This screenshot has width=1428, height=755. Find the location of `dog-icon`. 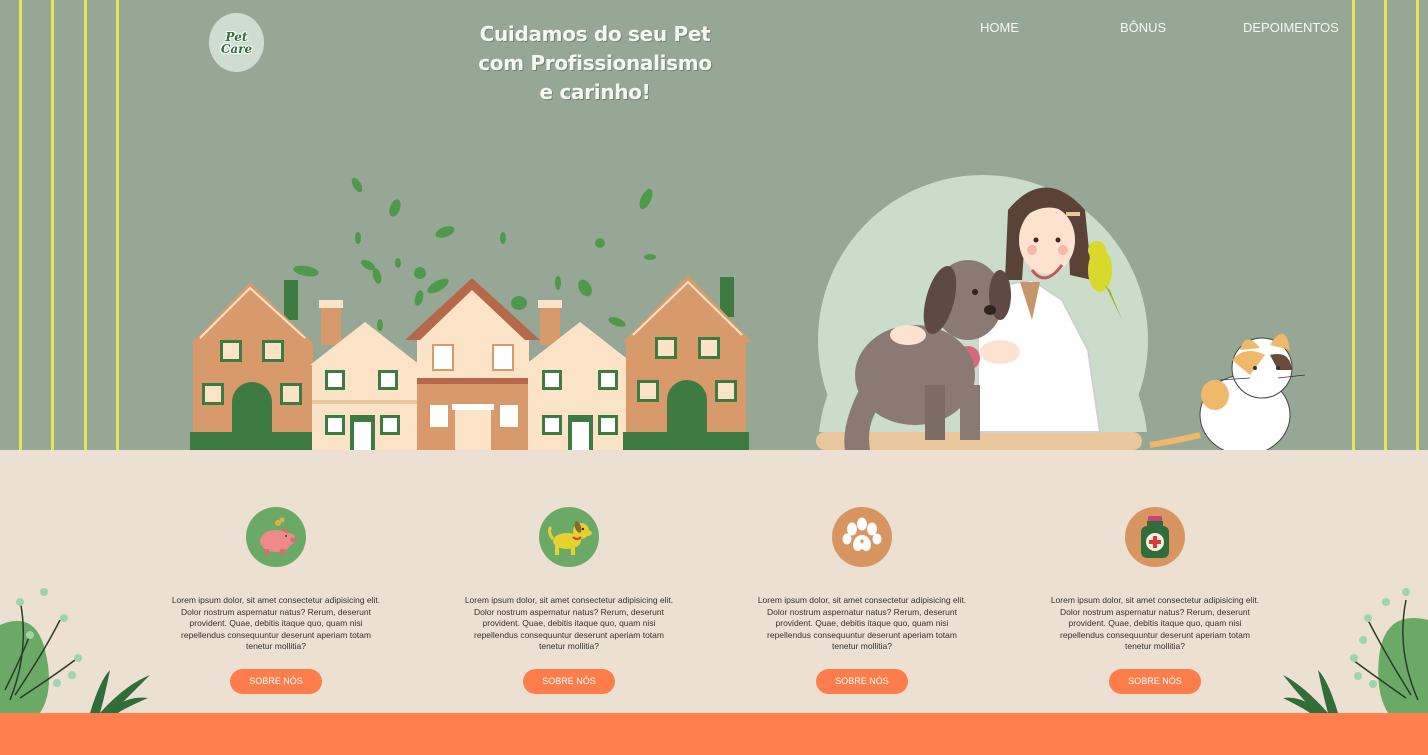

dog-icon is located at coordinates (569, 537).